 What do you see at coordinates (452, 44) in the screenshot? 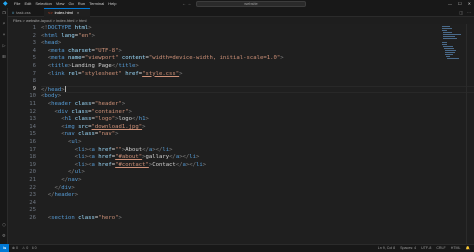
I see `minimap` at bounding box center [452, 44].